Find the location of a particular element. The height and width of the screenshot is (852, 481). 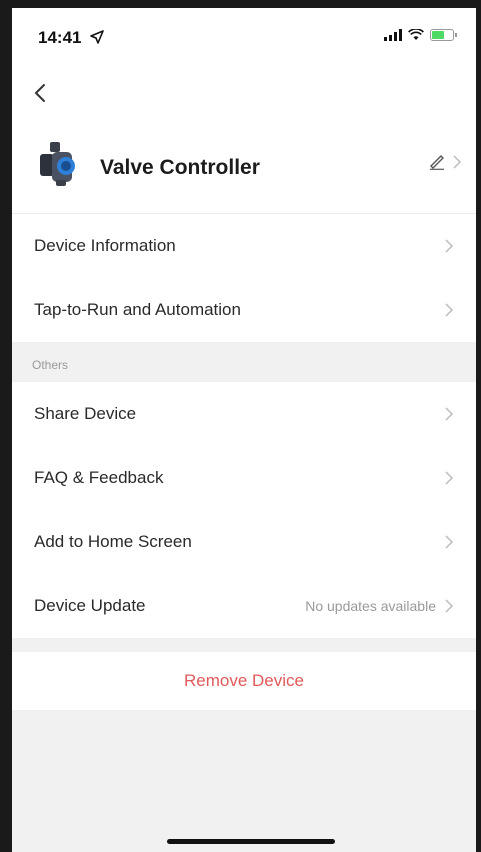

row-label: Tap-to-Run and Automation is located at coordinates (137, 309).